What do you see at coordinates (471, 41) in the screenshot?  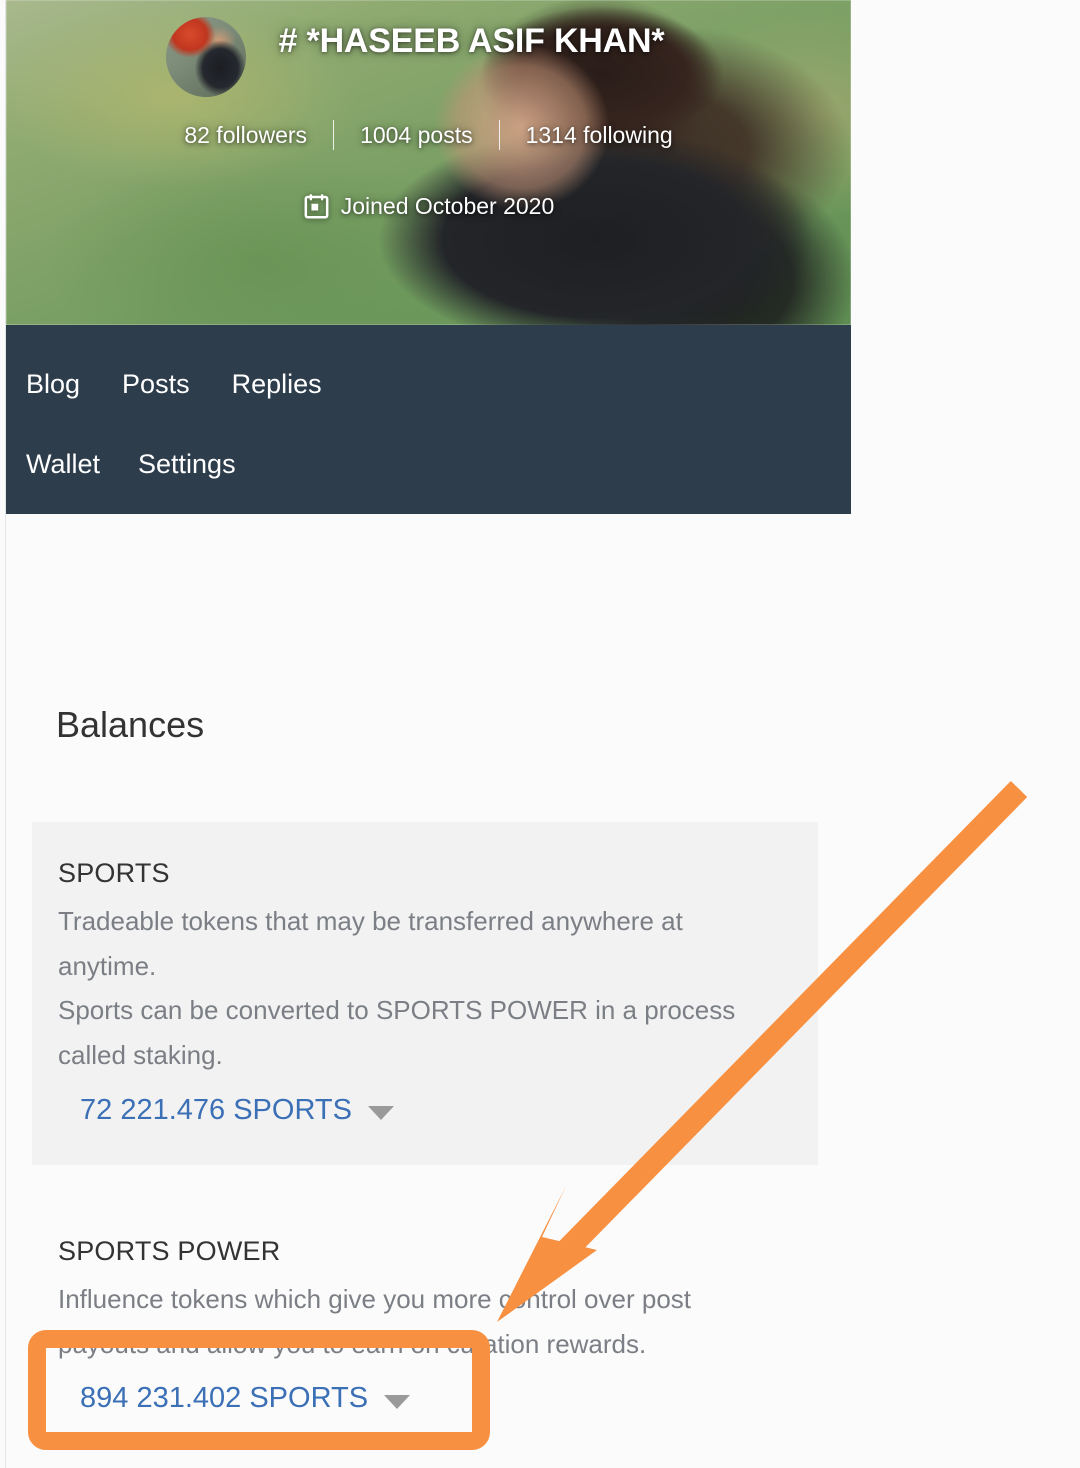 I see `page-title: # *HASEEB ASIF KHAN*` at bounding box center [471, 41].